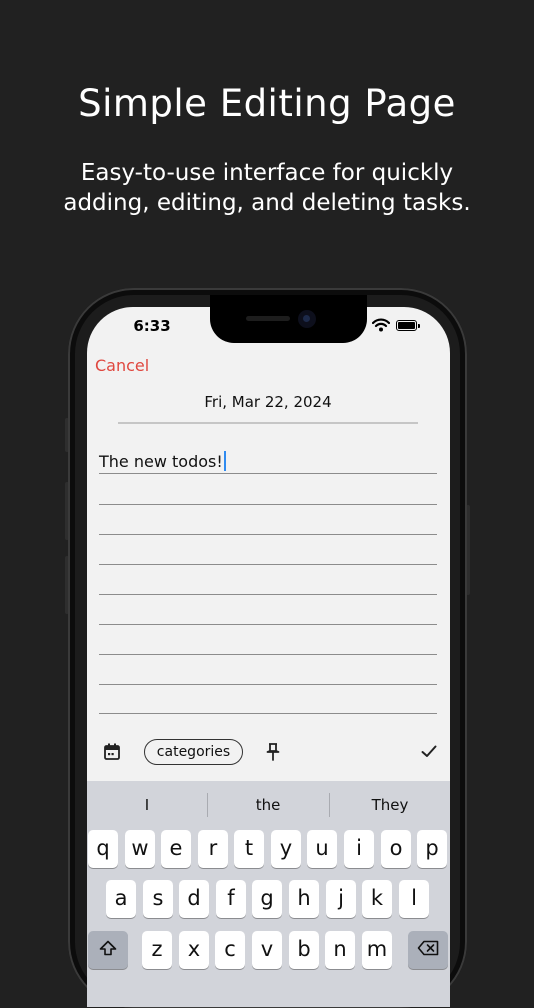  What do you see at coordinates (268, 462) in the screenshot?
I see `todo-text-input: The new todos!` at bounding box center [268, 462].